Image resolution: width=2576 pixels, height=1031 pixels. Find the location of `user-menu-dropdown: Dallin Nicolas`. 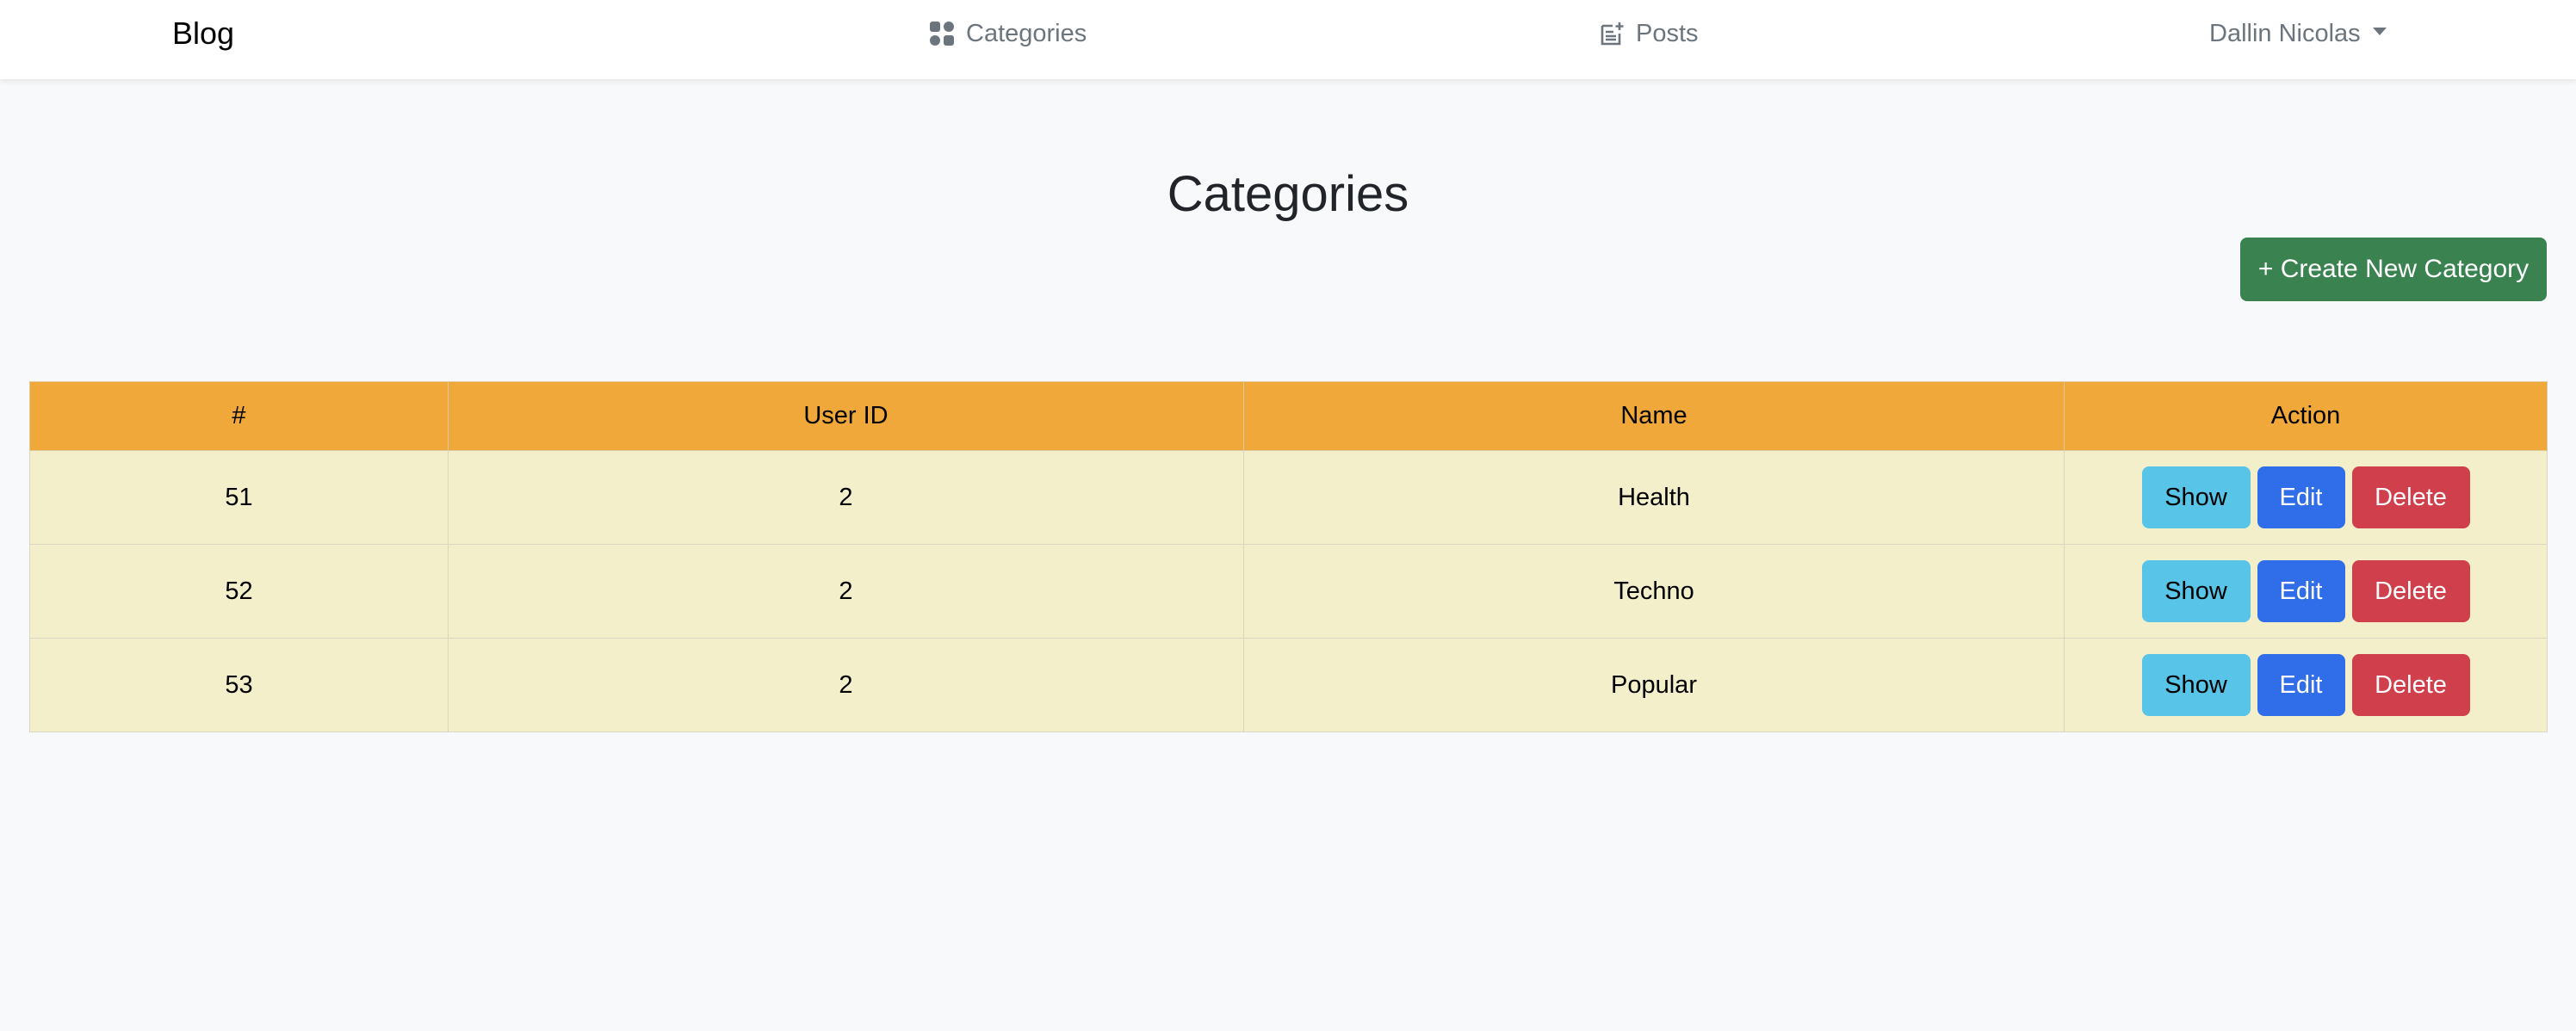

user-menu-dropdown: Dallin Nicolas is located at coordinates (2298, 33).